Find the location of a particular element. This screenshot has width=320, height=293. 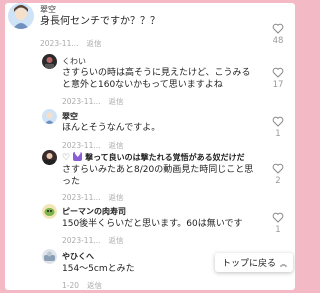

username-text: 撃って良いのは撃たれる覚悟がある奴だけだ is located at coordinates (165, 157).